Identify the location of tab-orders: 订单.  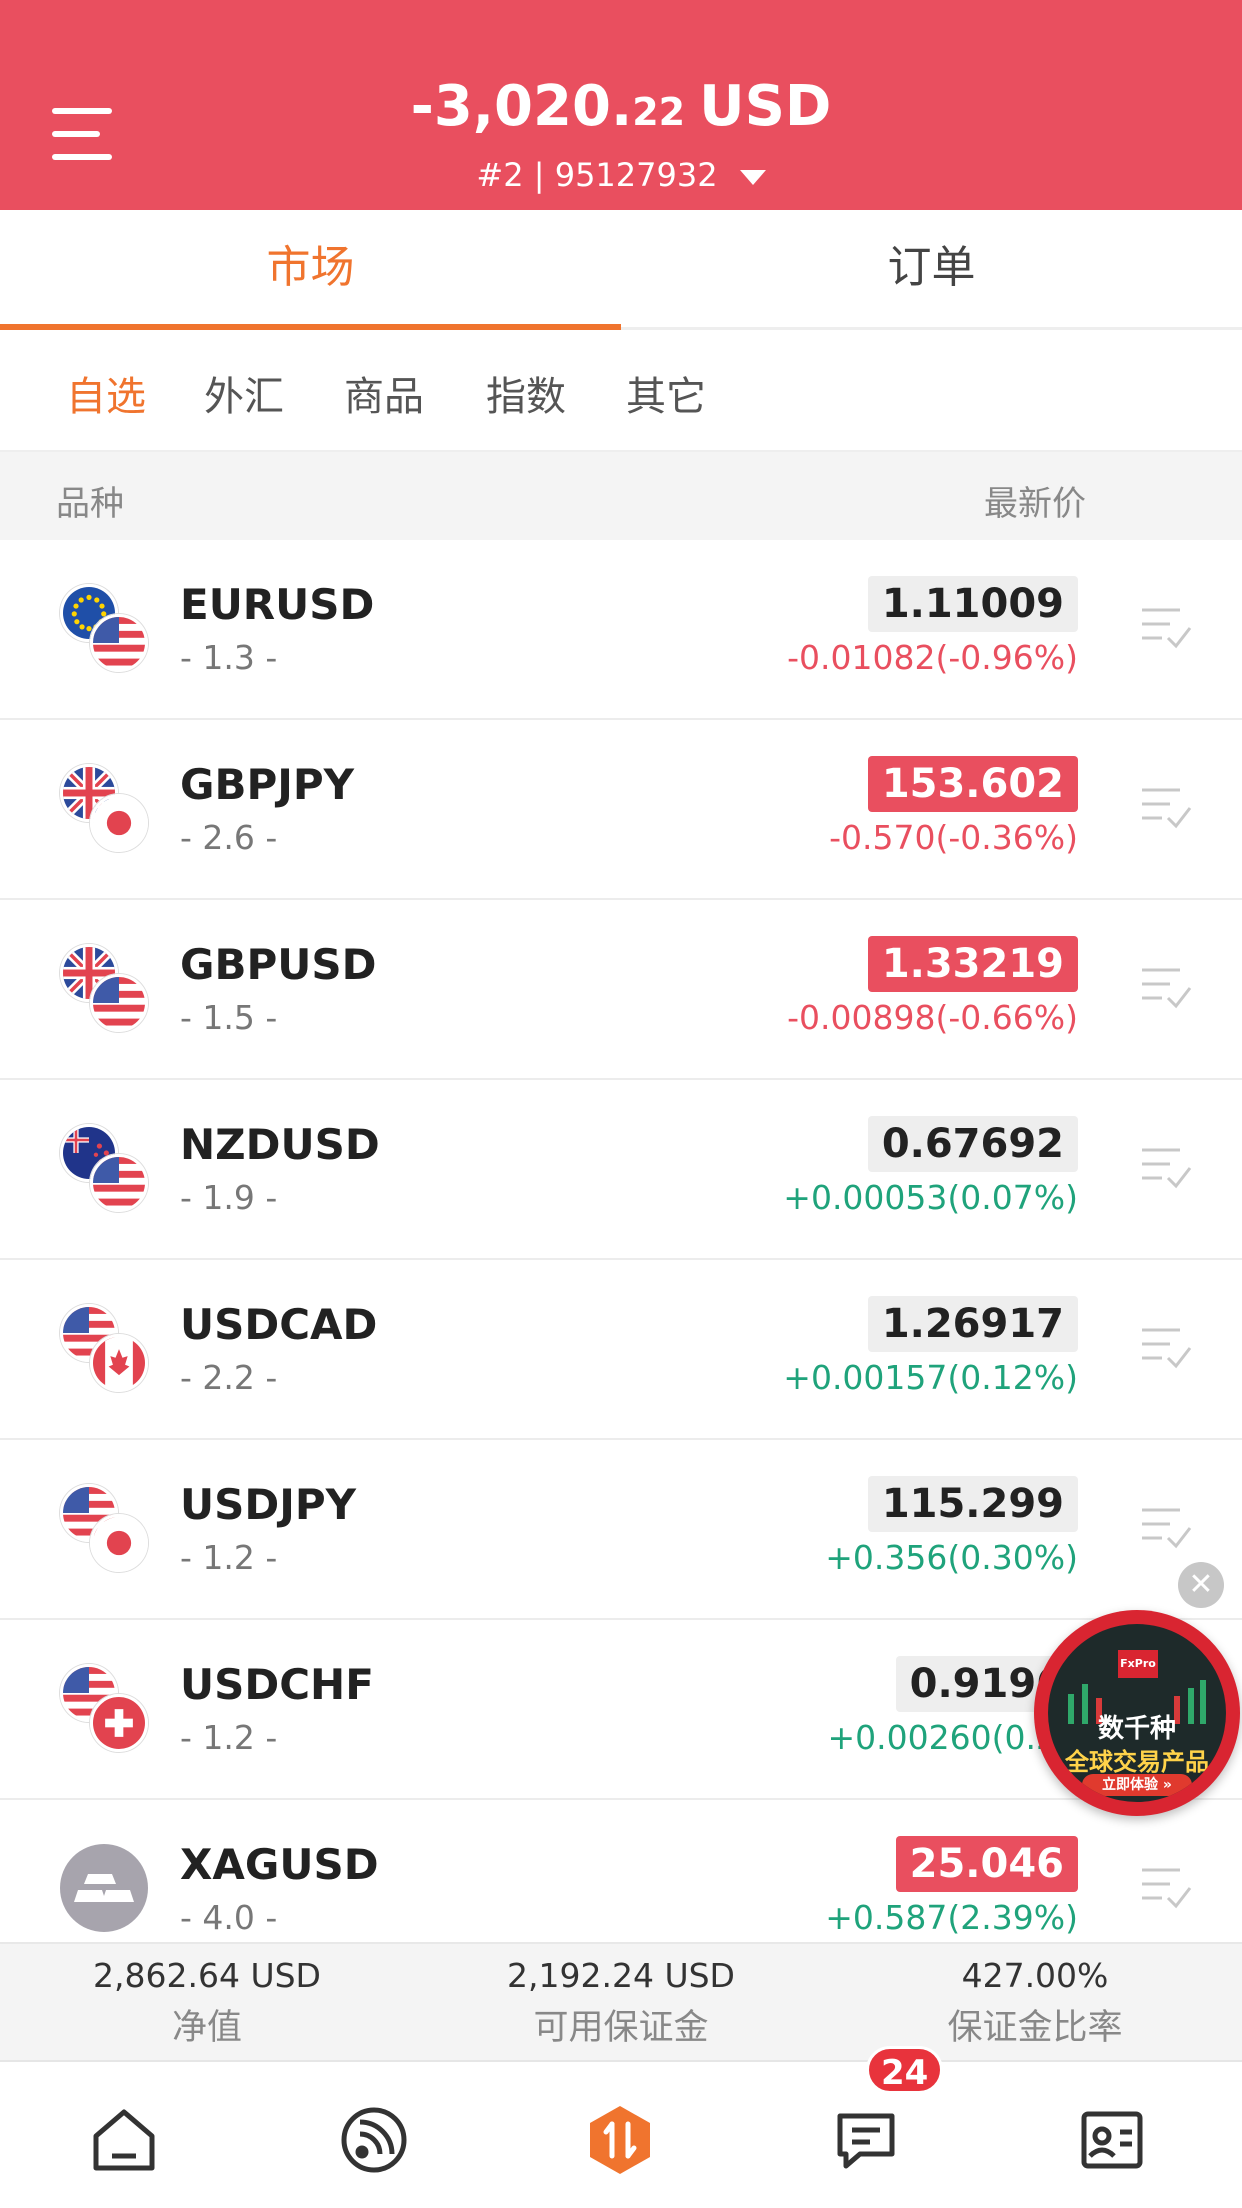
(931, 268).